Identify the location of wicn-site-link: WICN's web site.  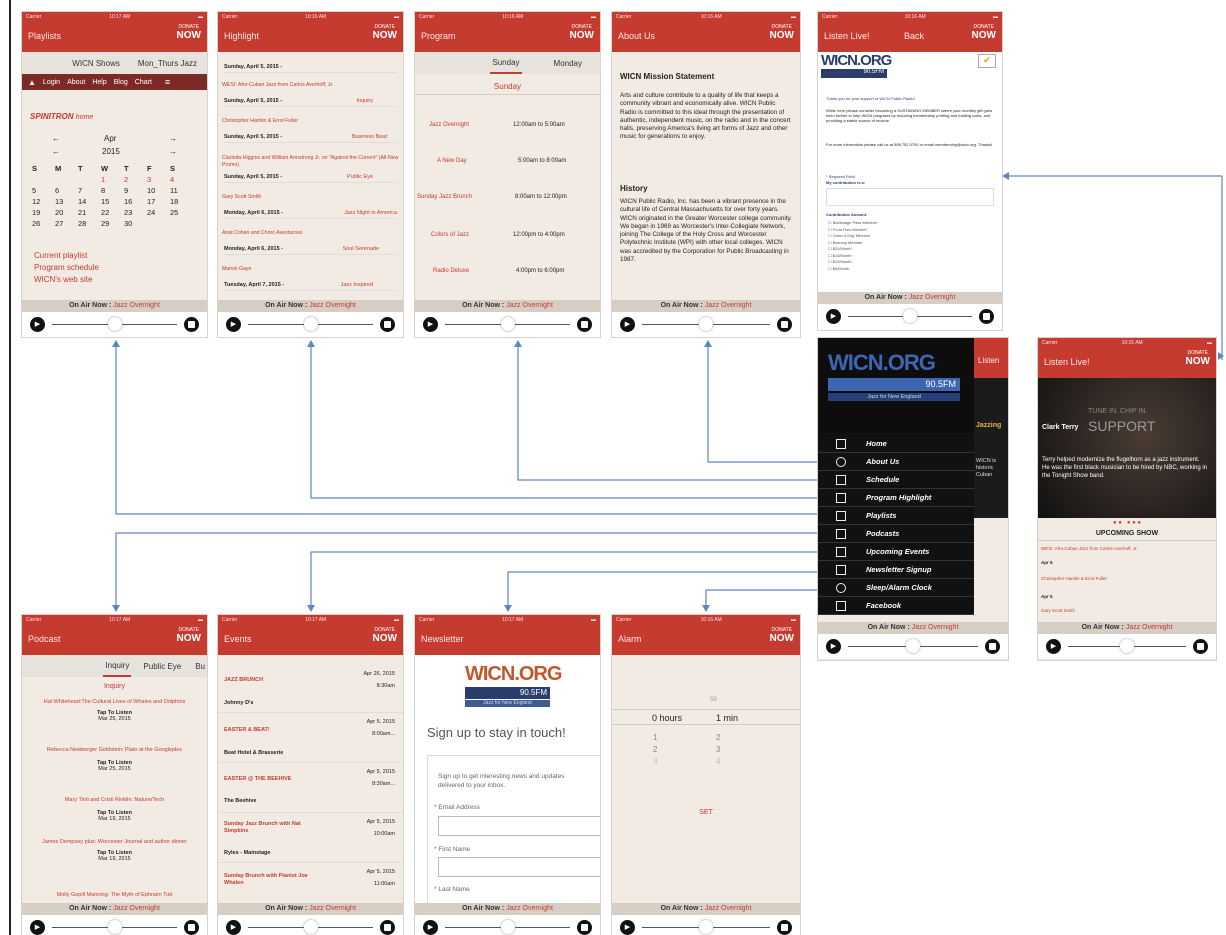
(66, 280).